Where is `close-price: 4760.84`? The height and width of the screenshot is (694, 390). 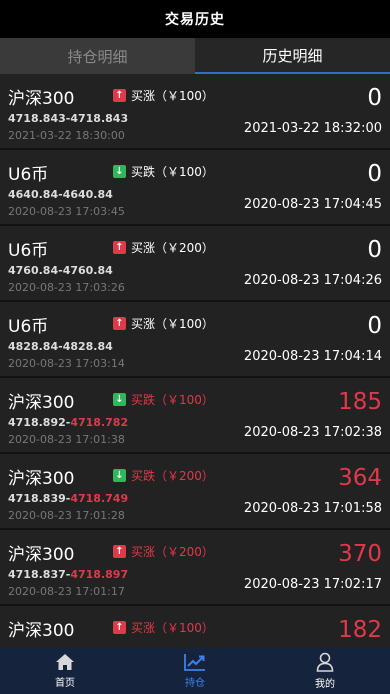 close-price: 4760.84 is located at coordinates (87, 270).